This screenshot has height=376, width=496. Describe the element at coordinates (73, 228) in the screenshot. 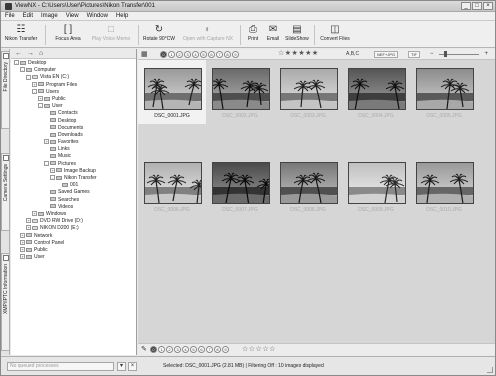

I see `tree-node: + NIKON D200 (E:)` at that location.